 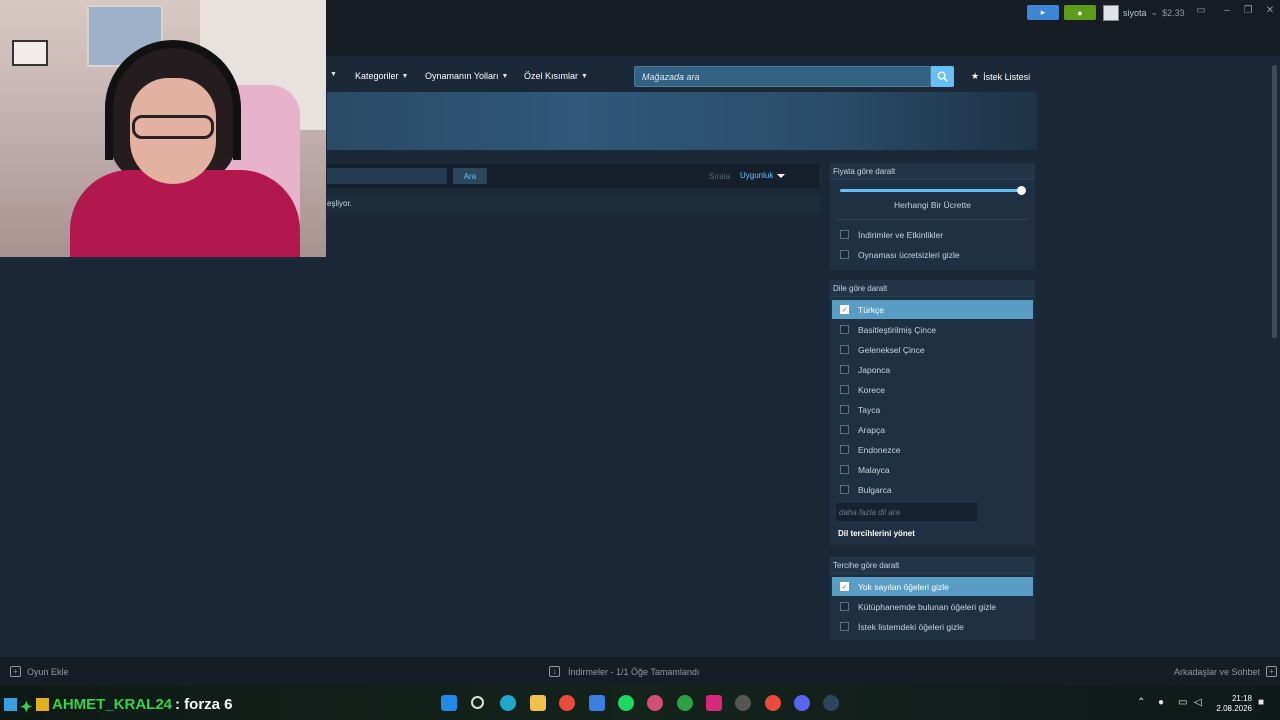 What do you see at coordinates (932, 489) in the screenshot?
I see `language-option: Bulgarca` at bounding box center [932, 489].